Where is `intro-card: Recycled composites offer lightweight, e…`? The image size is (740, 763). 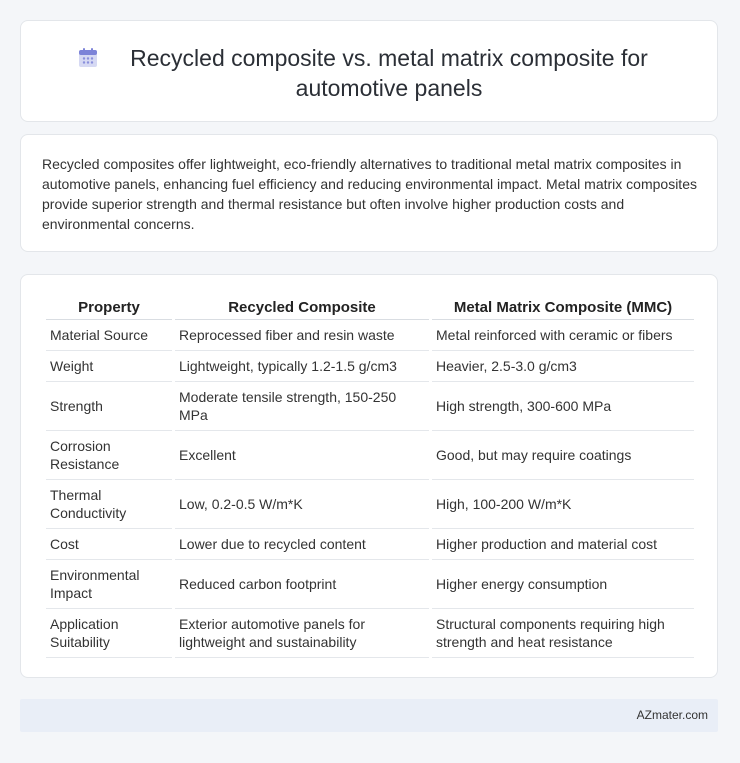
intro-card: Recycled composites offer lightweight, e… is located at coordinates (369, 193).